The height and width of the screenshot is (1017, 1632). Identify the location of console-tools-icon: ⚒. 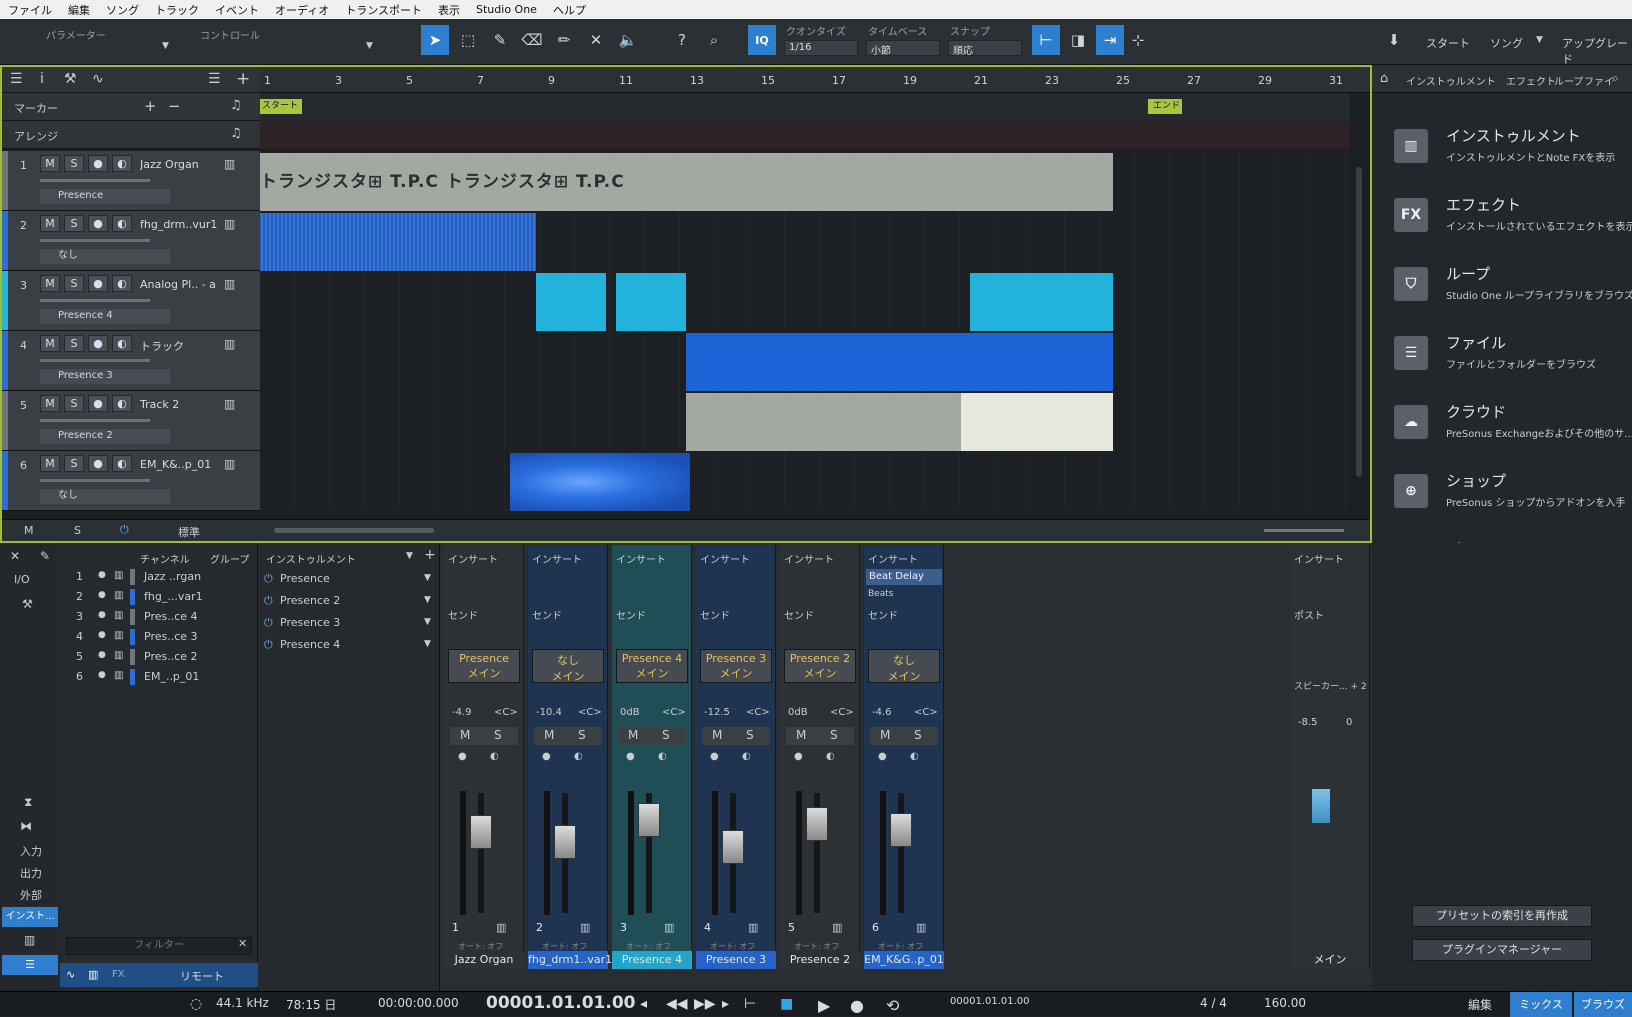
(27, 604).